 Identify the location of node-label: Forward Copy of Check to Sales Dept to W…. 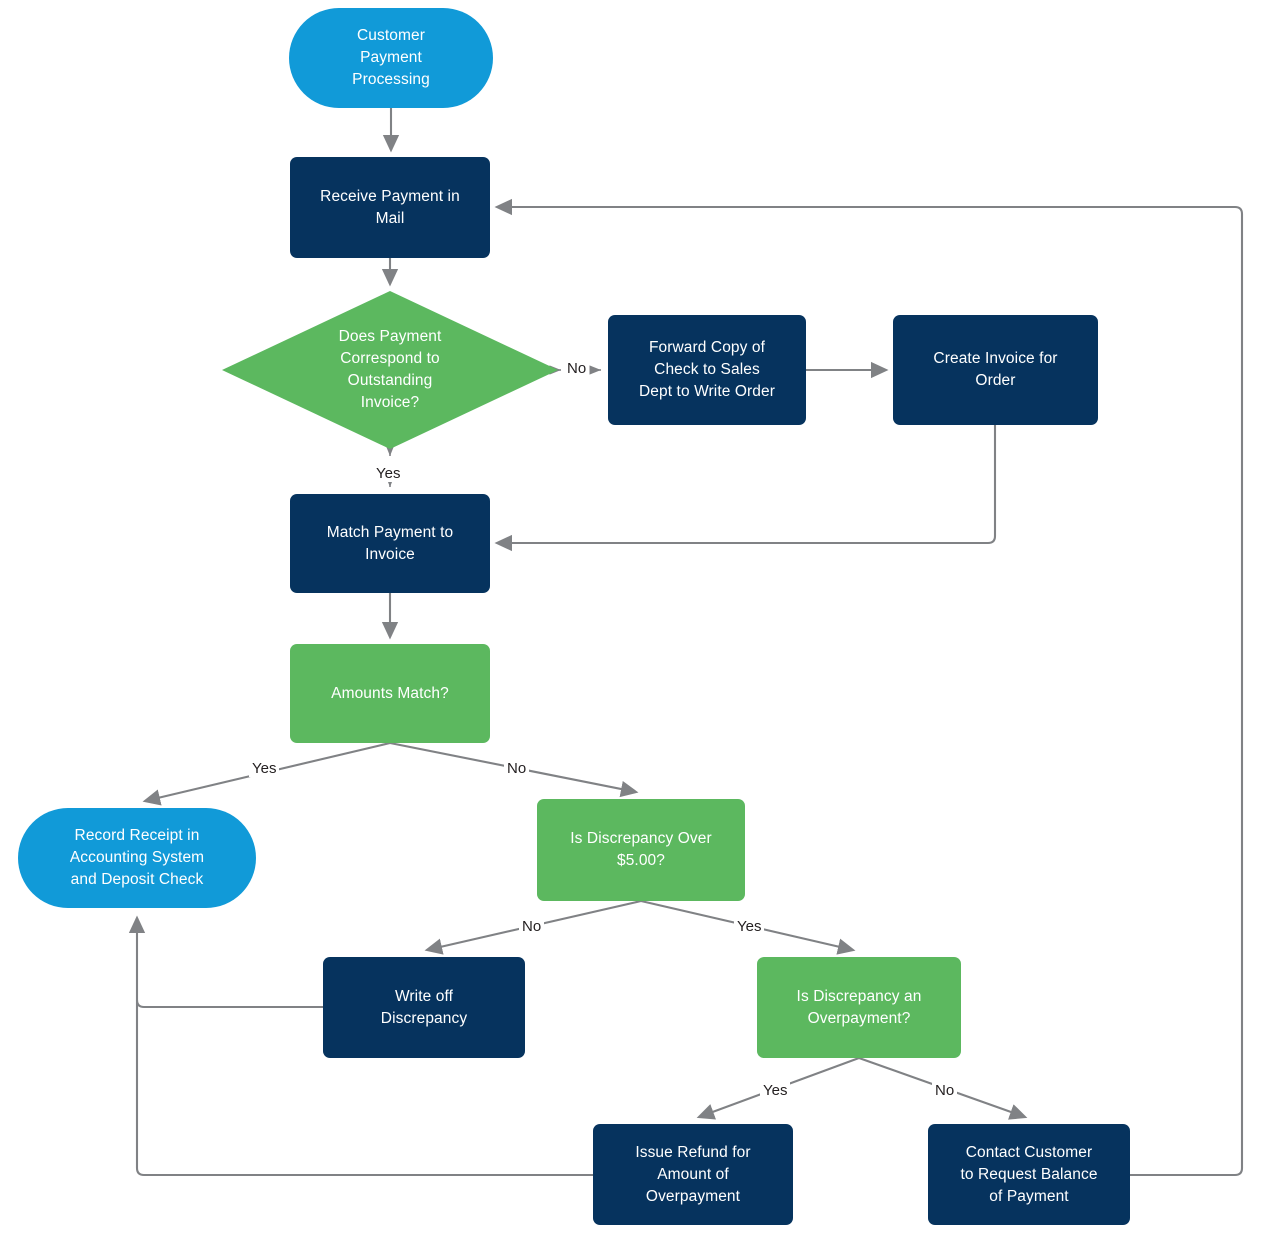
(707, 369).